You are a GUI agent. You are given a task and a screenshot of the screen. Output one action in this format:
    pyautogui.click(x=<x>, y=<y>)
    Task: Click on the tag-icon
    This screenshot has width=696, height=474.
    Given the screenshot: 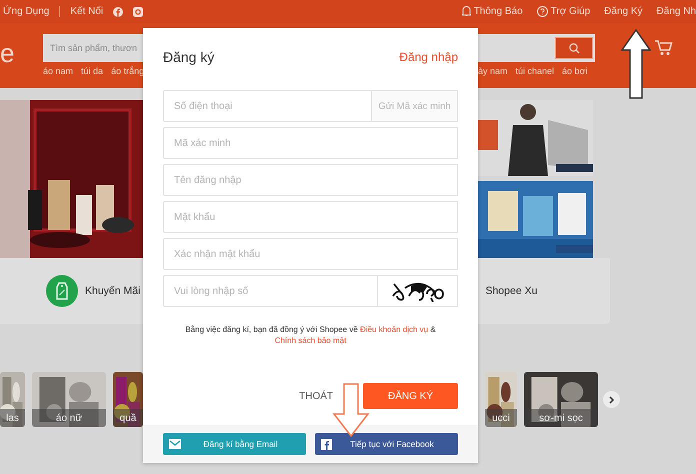 What is the action you would take?
    pyautogui.click(x=62, y=291)
    